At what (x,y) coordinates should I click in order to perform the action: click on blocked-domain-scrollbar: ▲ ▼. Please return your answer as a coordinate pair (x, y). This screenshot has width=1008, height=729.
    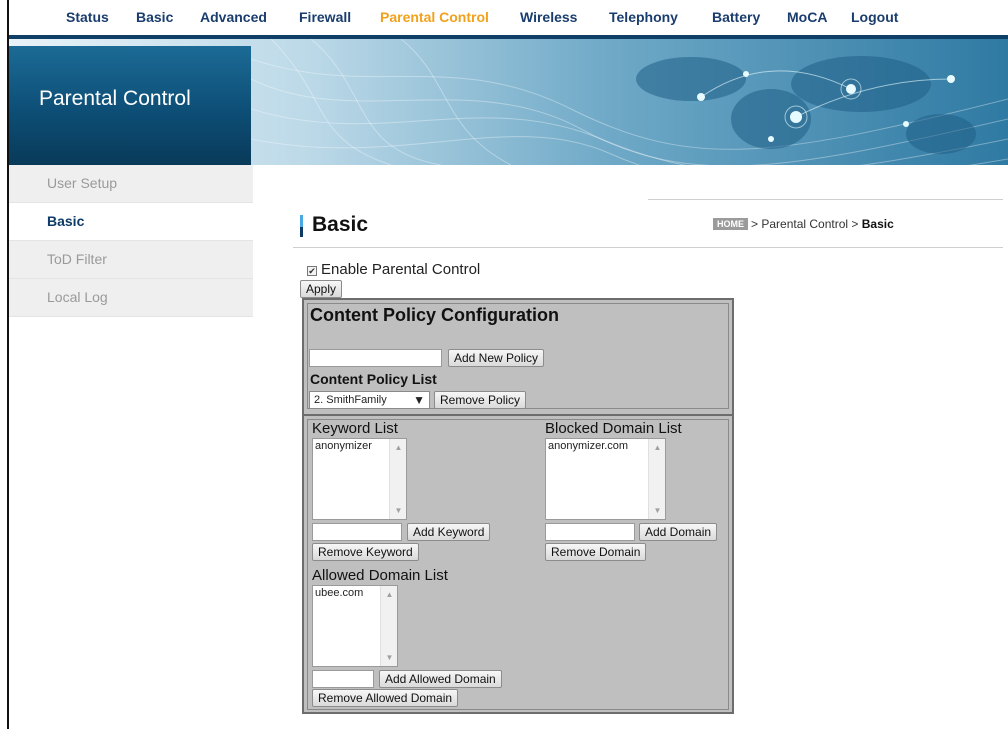
    Looking at the image, I should click on (656, 479).